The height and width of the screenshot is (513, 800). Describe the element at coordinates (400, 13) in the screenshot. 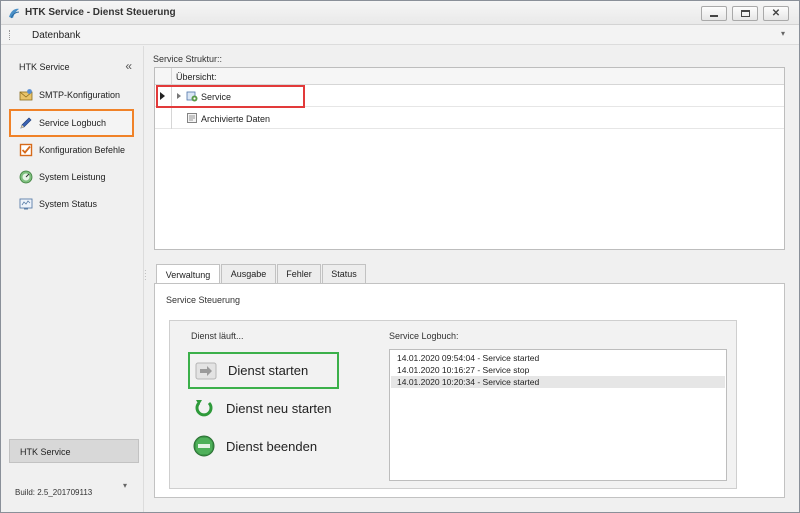

I see `title-bar: HTK Service - Dienst Steuerung ✕` at that location.